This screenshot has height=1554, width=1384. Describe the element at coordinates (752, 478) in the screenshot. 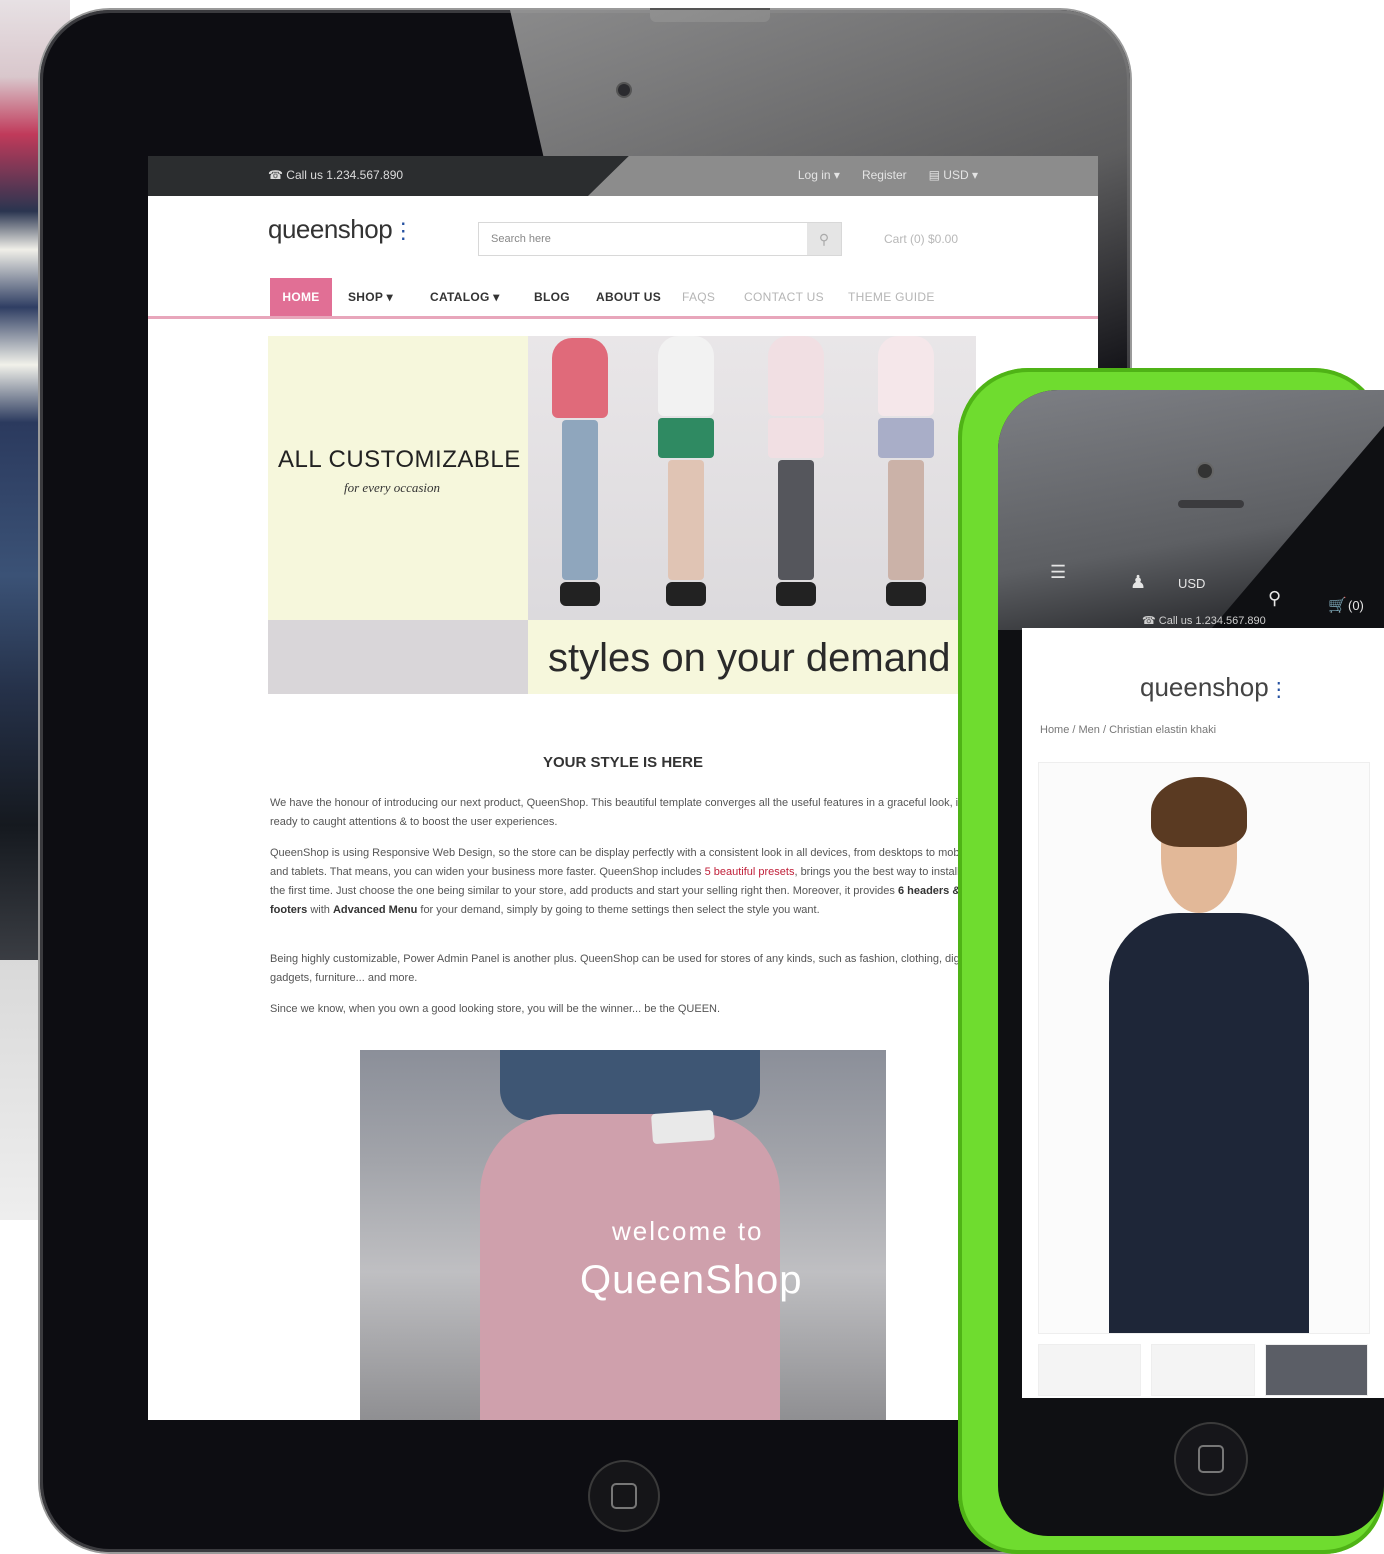

I see `banner-models-photo` at that location.